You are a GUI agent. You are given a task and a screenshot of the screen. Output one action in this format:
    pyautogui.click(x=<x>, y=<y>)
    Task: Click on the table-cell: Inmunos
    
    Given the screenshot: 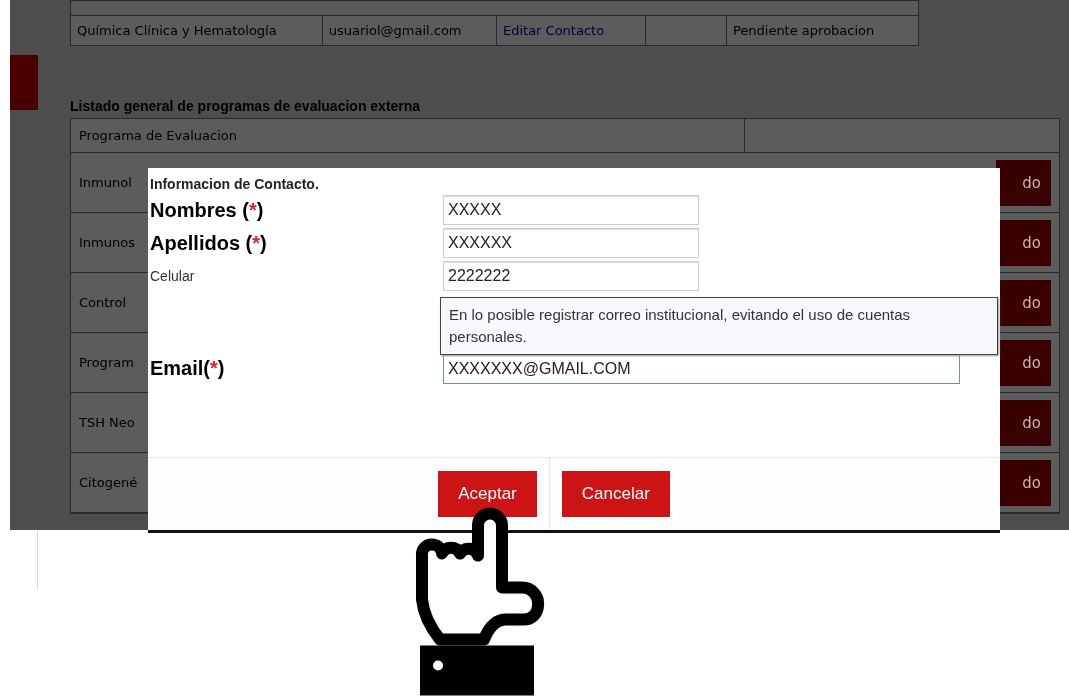 What is the action you would take?
    pyautogui.click(x=107, y=242)
    